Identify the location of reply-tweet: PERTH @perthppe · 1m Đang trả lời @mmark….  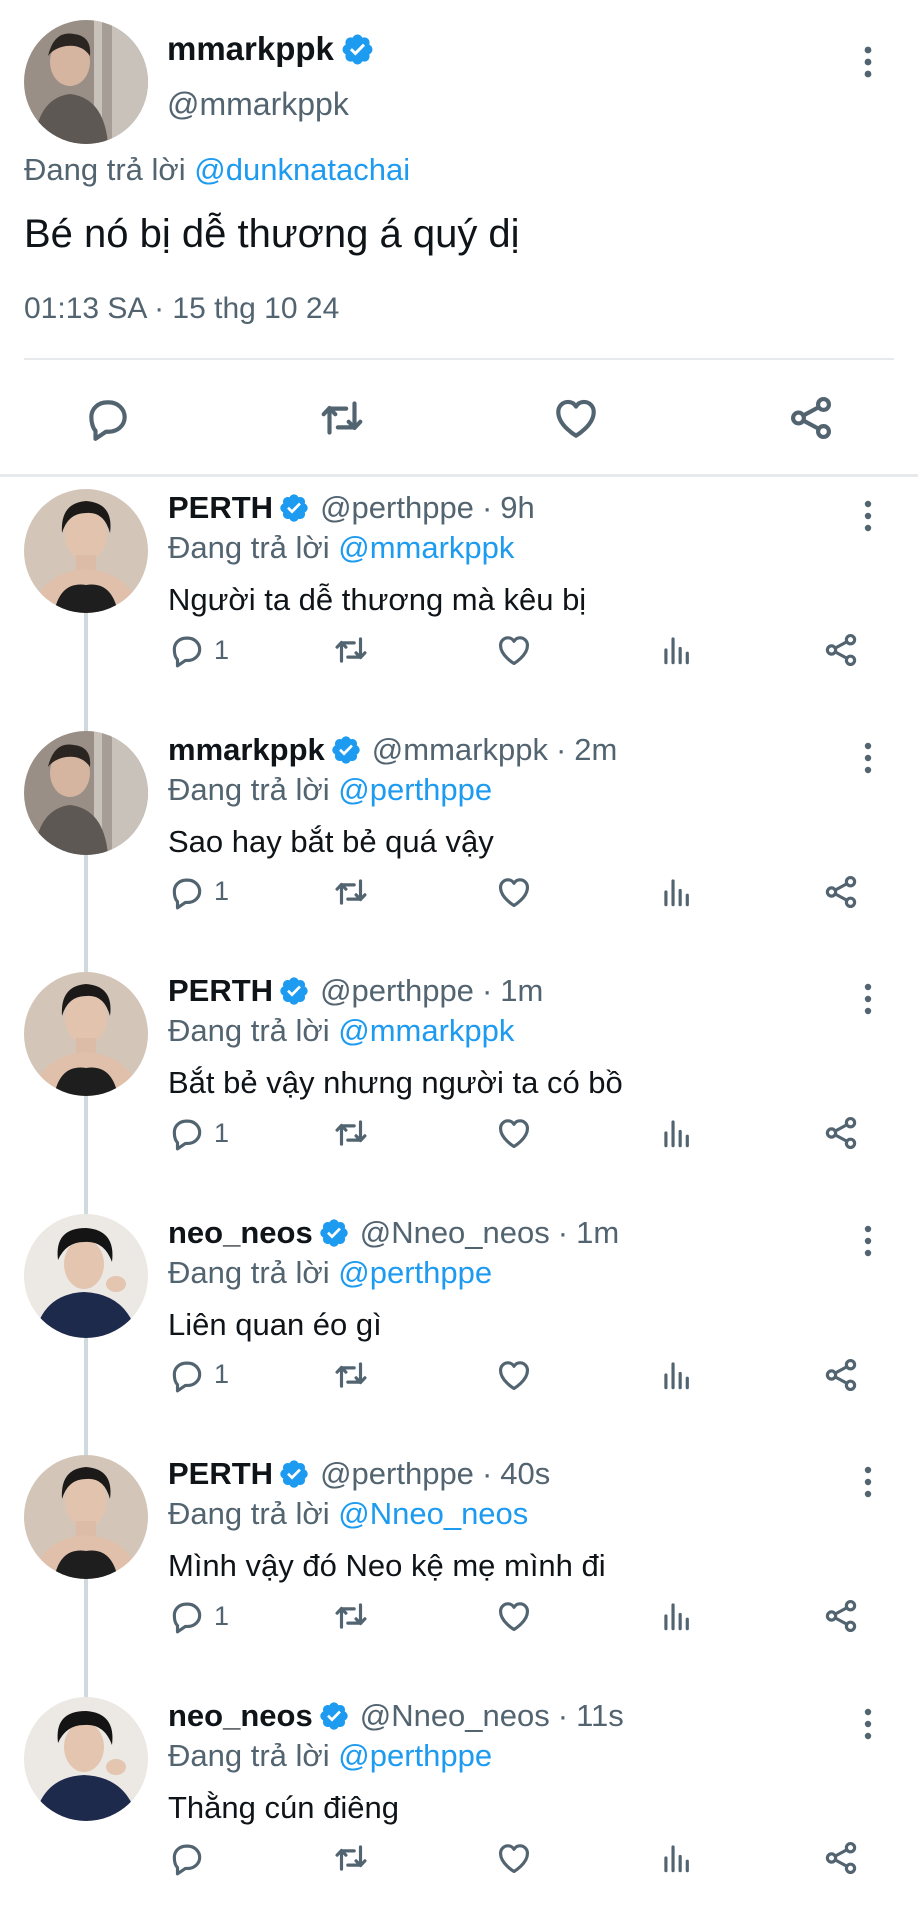
(459, 1088).